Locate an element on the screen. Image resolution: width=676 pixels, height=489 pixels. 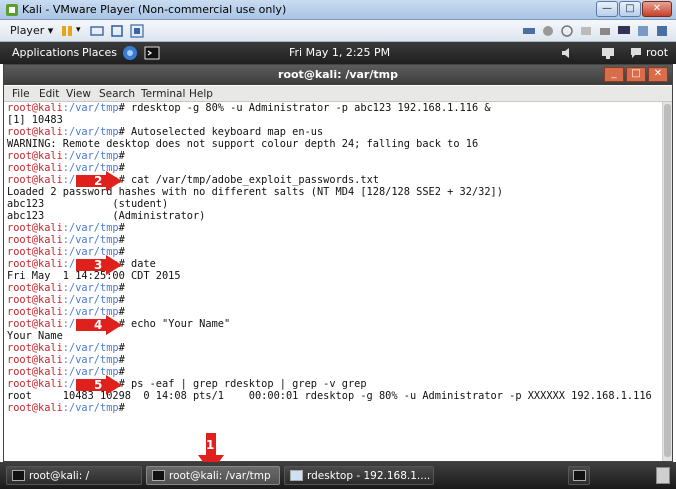
taskbar-item-root-terminal: root@kali: / is located at coordinates (74, 475).